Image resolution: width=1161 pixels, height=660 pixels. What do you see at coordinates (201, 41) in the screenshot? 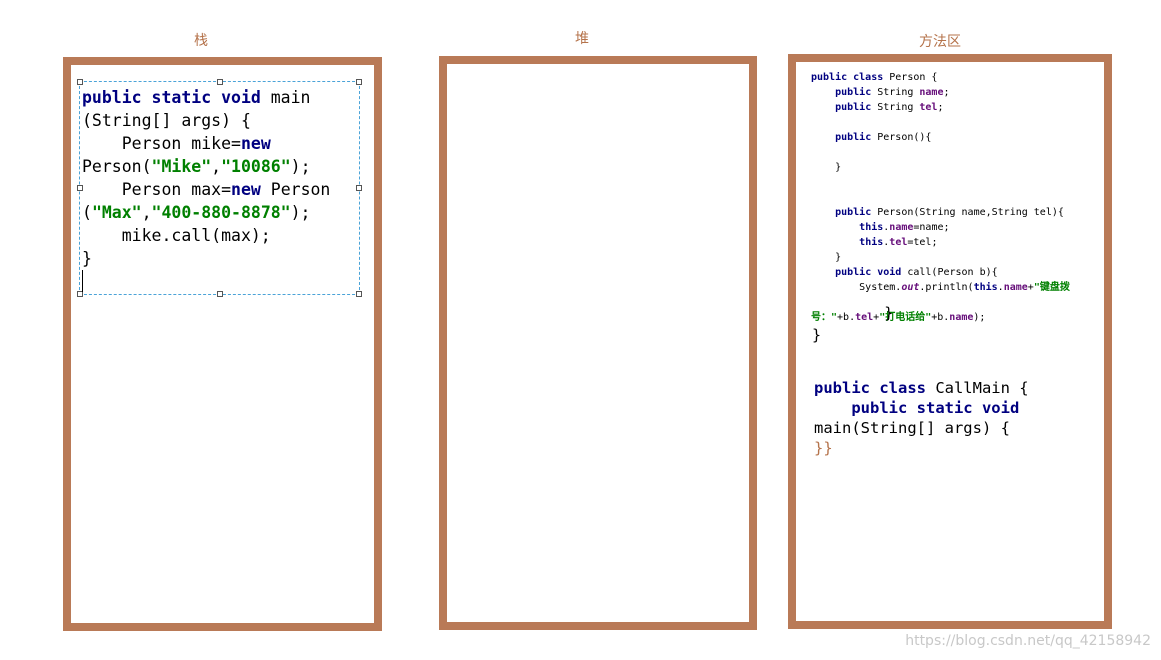
I see `stack-label: 栈` at bounding box center [201, 41].